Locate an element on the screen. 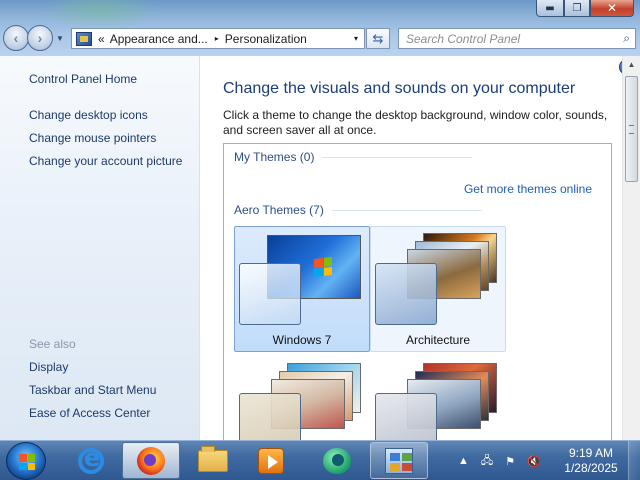 This screenshot has height=480, width=640. window-controls: ▬ ❐ ✕ is located at coordinates (585, 9).